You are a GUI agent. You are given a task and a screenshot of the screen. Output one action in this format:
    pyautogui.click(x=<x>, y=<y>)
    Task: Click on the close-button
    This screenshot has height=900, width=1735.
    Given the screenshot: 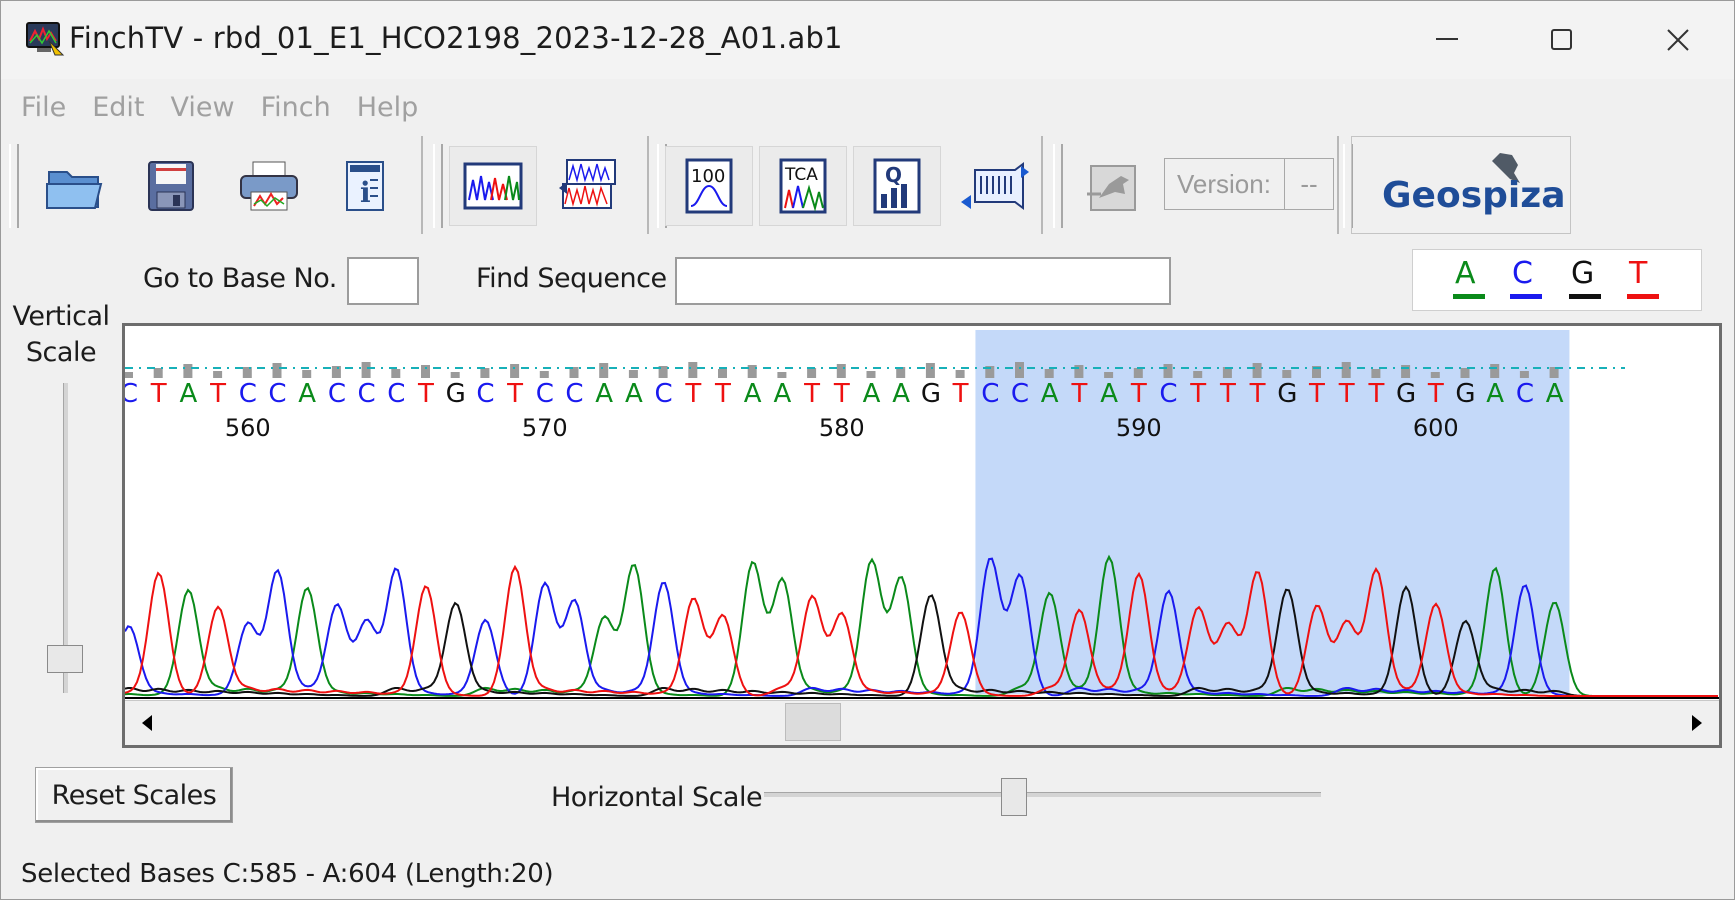 What is the action you would take?
    pyautogui.click(x=1678, y=40)
    